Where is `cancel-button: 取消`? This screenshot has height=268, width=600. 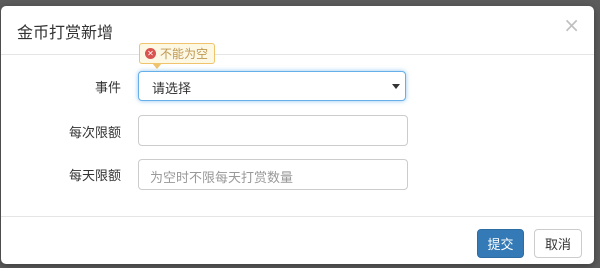 cancel-button: 取消 is located at coordinates (558, 243).